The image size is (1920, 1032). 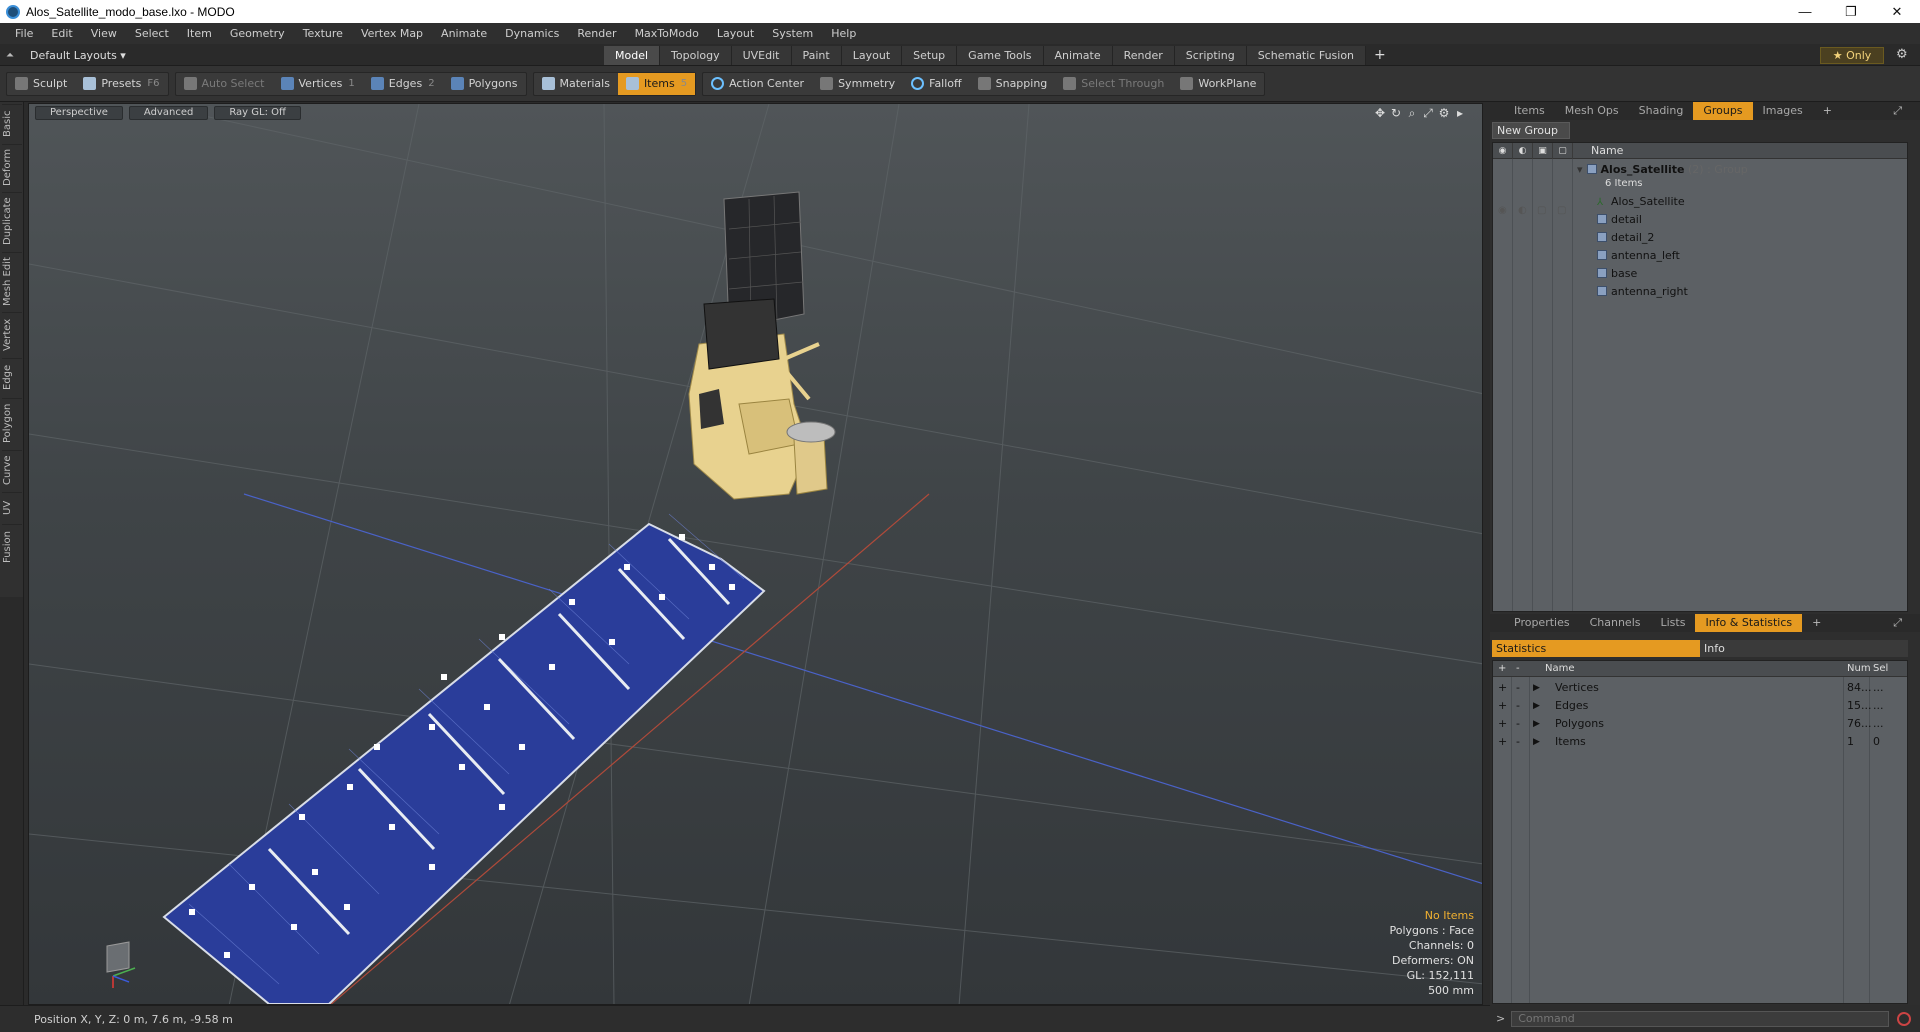 I want to click on tab-properties: Properties, so click(x=1542, y=623).